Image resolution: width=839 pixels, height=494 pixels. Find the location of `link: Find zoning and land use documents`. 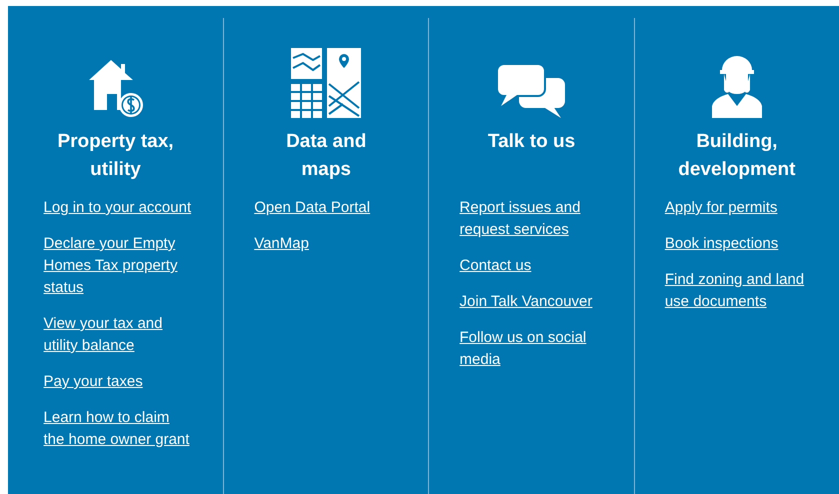

link: Find zoning and land use documents is located at coordinates (739, 291).